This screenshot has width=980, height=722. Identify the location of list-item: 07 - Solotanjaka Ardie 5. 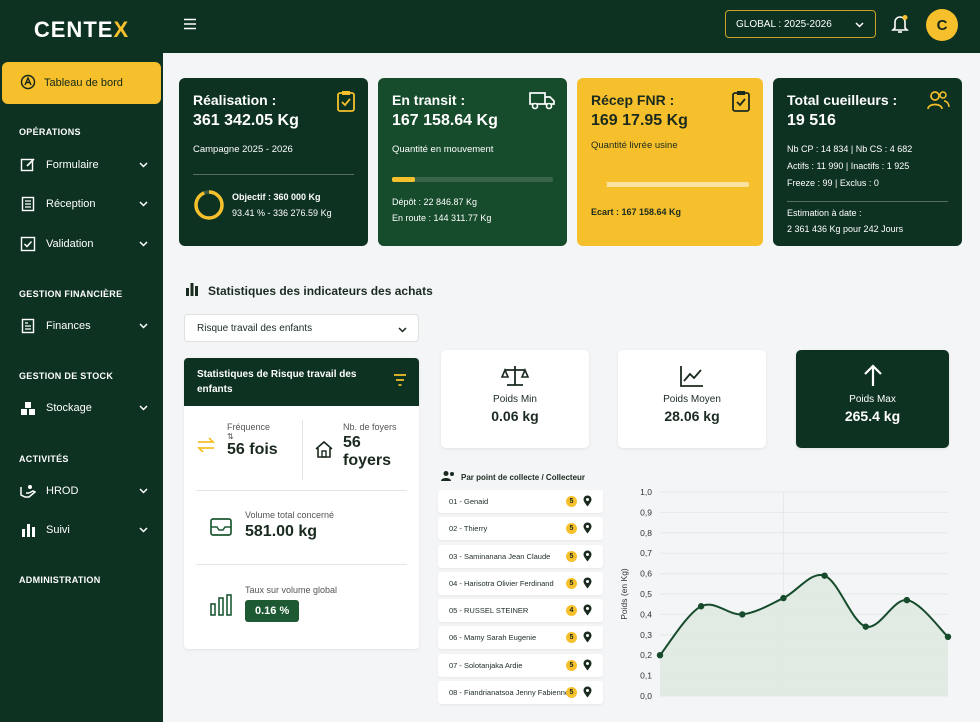
(520, 665).